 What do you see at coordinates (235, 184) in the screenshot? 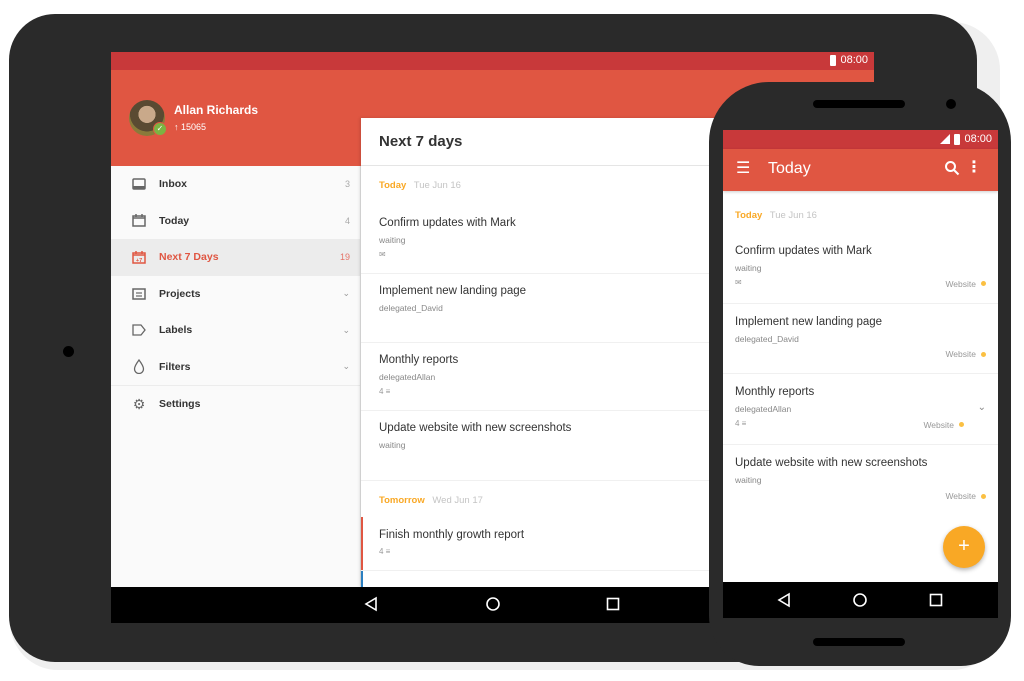
I see `sidebar-item-inbox: Inbox 3` at bounding box center [235, 184].